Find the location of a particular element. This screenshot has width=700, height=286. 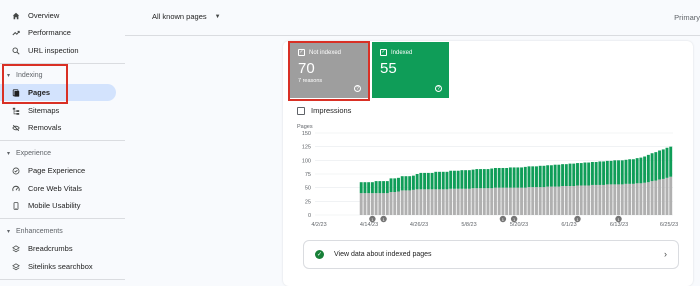

sidebar-item-sitemaps: Sitemaps is located at coordinates (58, 110).